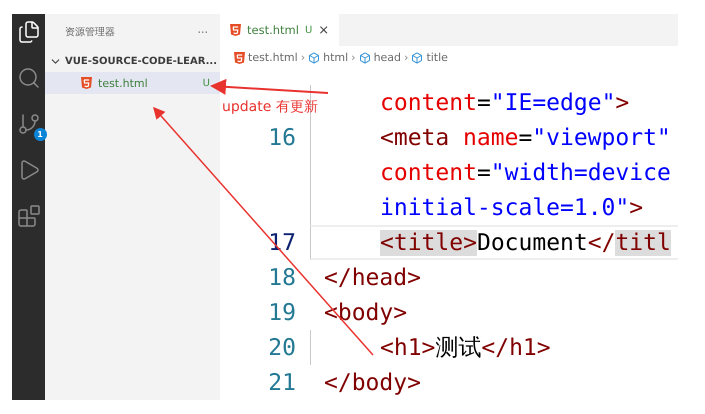 The width and height of the screenshot is (705, 414). What do you see at coordinates (601, 137) in the screenshot?
I see `code-token: "viewport"` at bounding box center [601, 137].